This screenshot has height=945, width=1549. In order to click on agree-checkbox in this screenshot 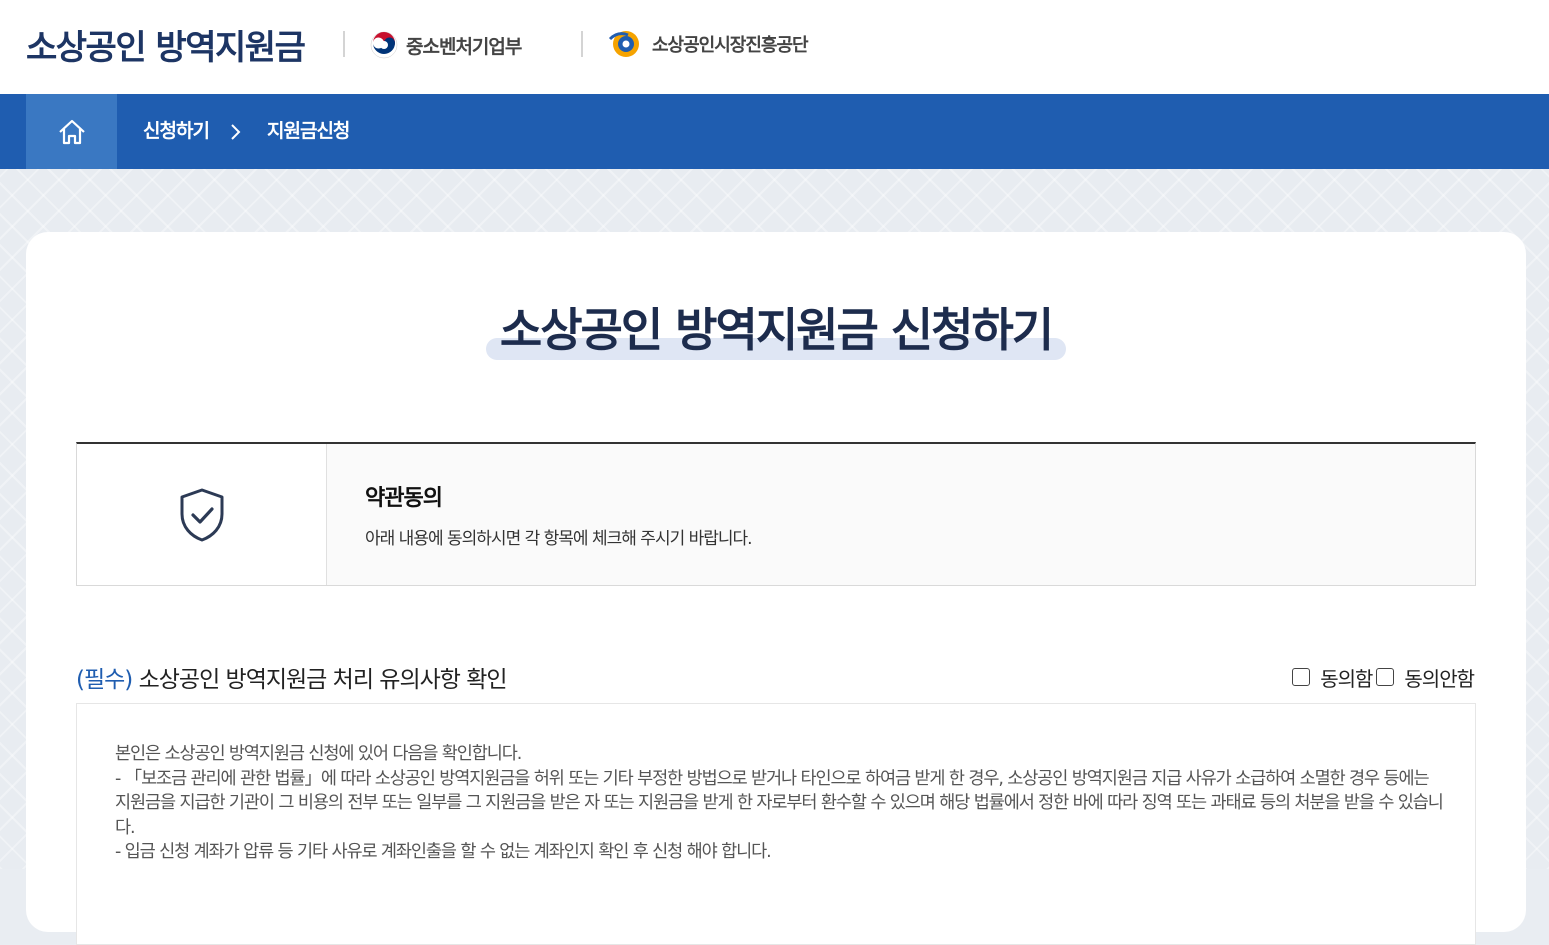, I will do `click(1301, 677)`.